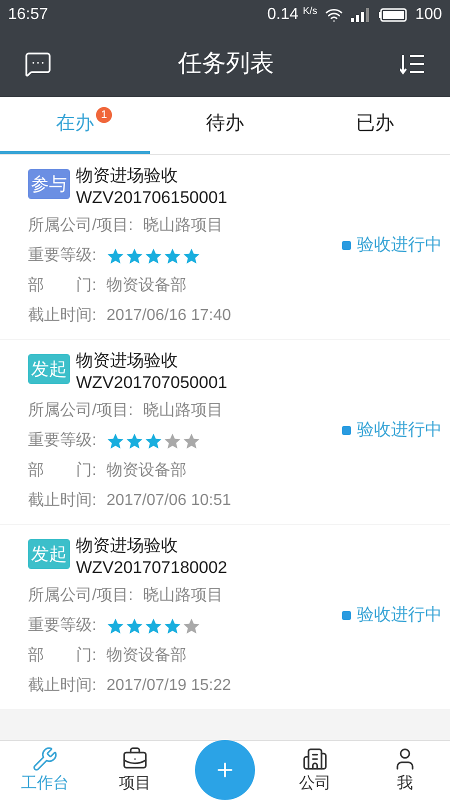 This screenshot has width=450, height=800. I want to click on battery-icon, so click(393, 15).